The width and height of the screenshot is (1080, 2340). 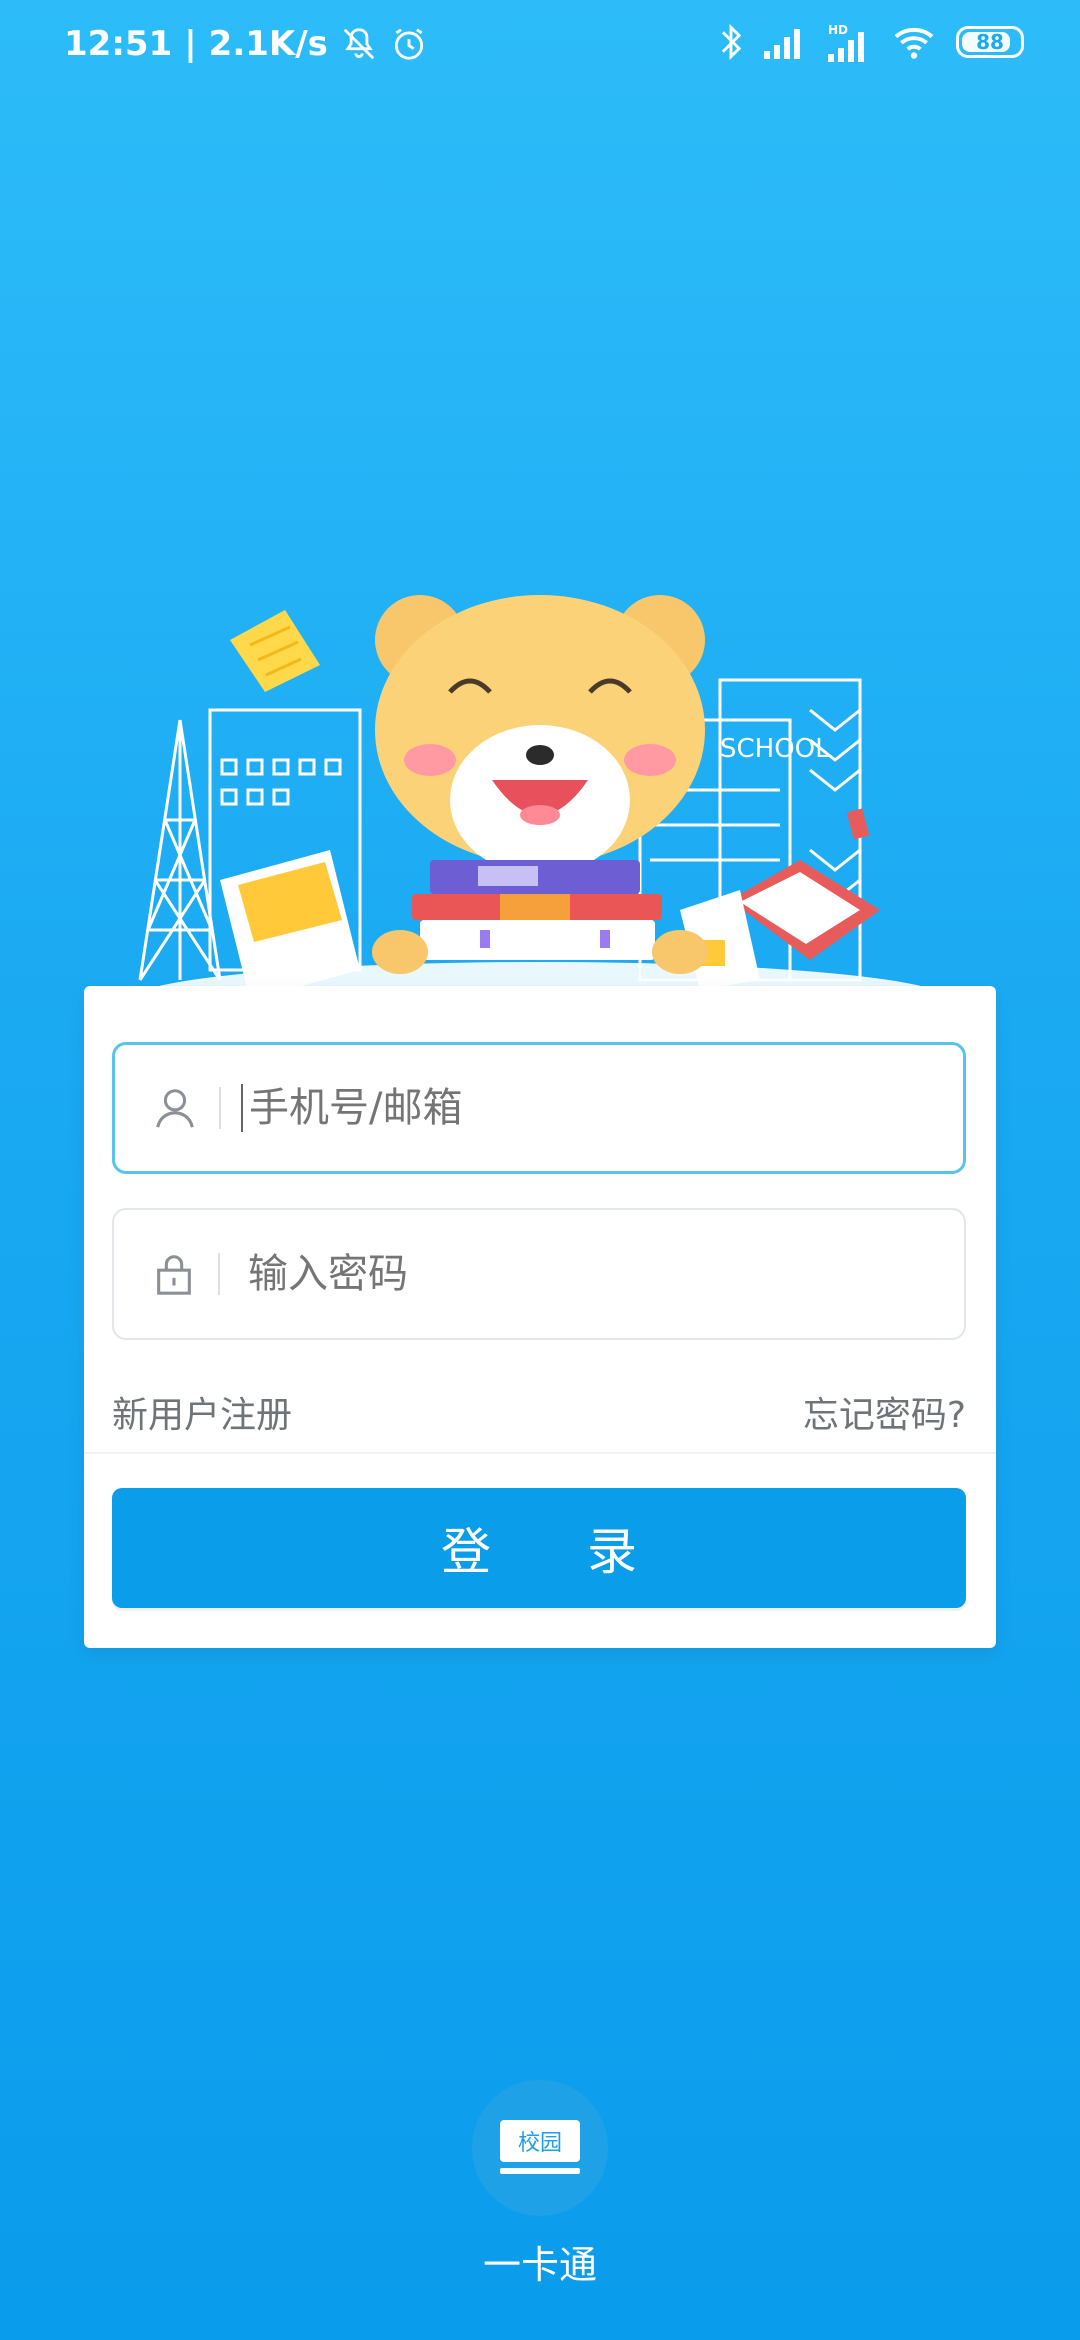 I want to click on battery-level: 88, so click(x=990, y=42).